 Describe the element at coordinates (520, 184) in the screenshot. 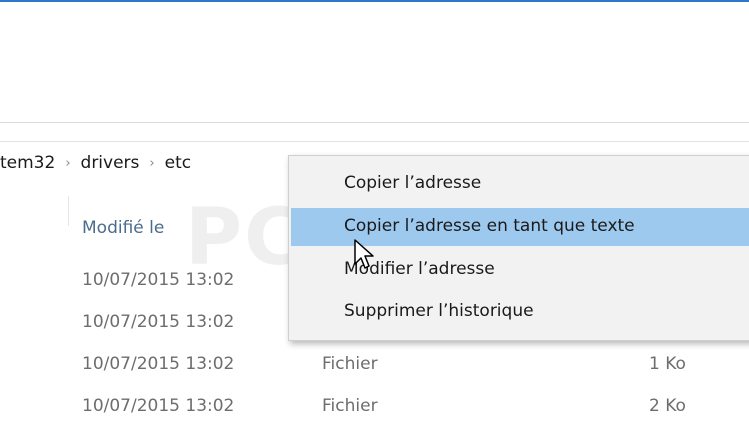

I see `menu-item-copy-address: Copier l’adresse` at that location.